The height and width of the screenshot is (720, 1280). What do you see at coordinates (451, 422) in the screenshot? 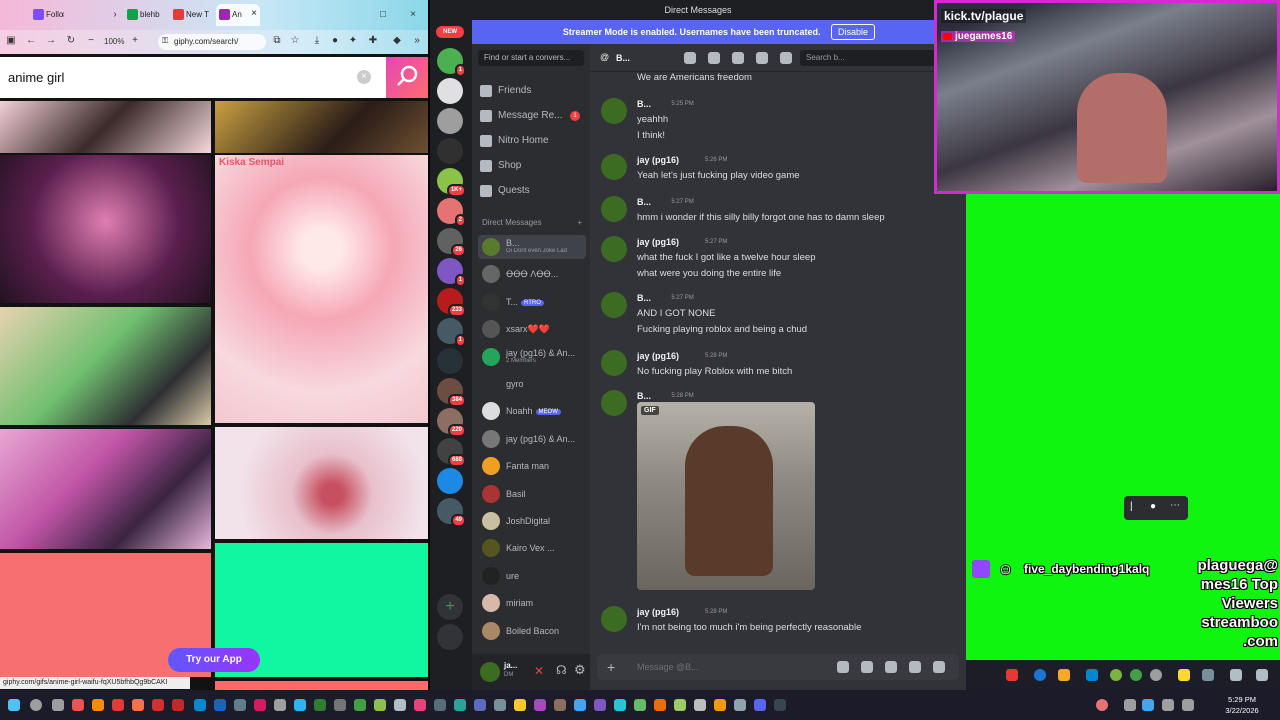
I see `server-icon: 220` at bounding box center [451, 422].